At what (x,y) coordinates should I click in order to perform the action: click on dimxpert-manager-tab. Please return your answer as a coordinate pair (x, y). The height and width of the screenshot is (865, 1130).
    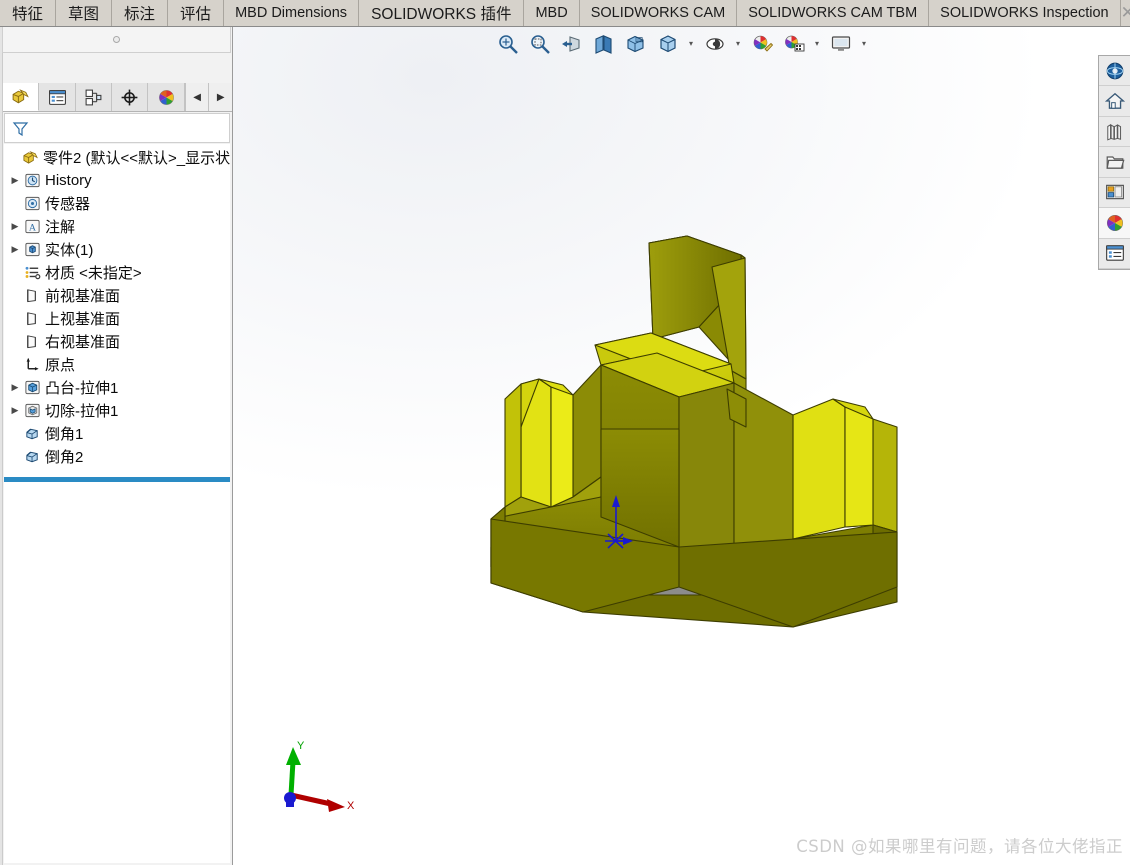
    Looking at the image, I should click on (130, 97).